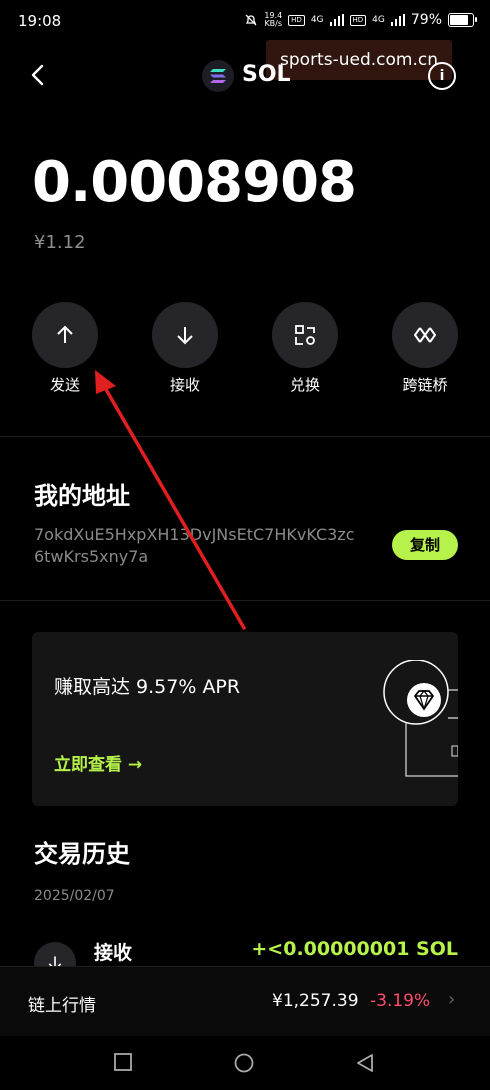 Image resolution: width=490 pixels, height=1090 pixels. What do you see at coordinates (74, 896) in the screenshot?
I see `history-date: 2025/02/07` at bounding box center [74, 896].